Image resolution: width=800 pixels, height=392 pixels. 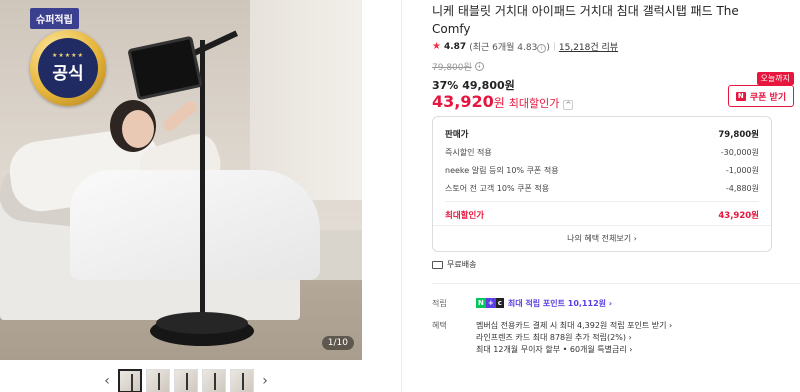 I want to click on get-coupon-button: N 쿠폰 받기, so click(x=761, y=96).